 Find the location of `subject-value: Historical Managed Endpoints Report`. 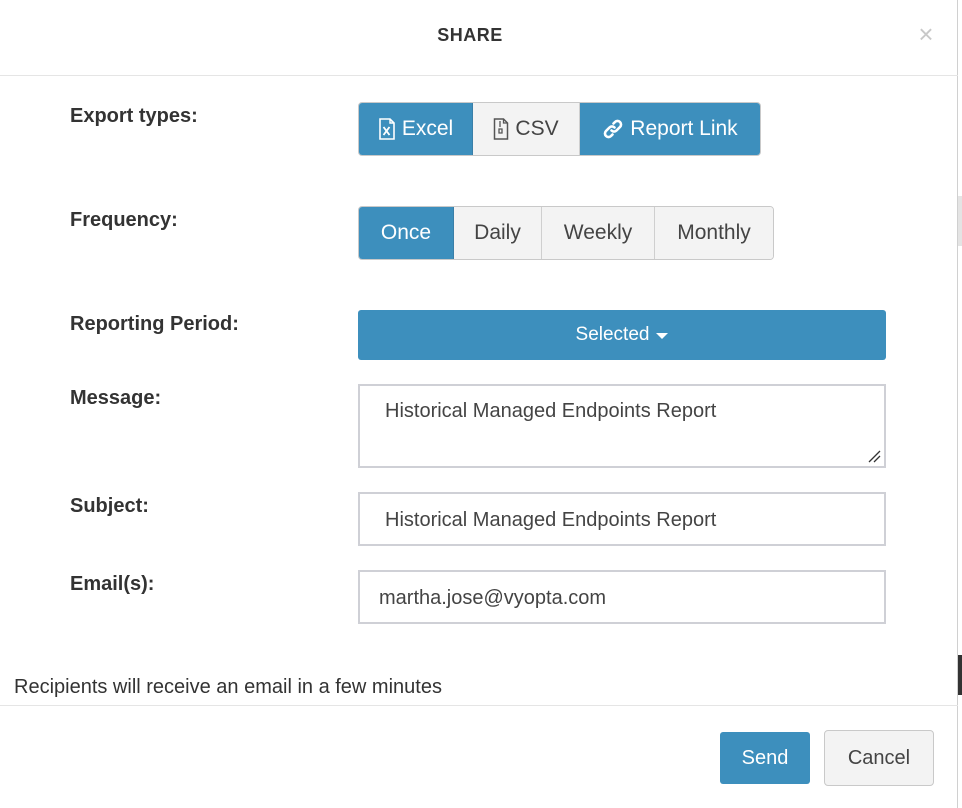

subject-value: Historical Managed Endpoints Report is located at coordinates (551, 520).